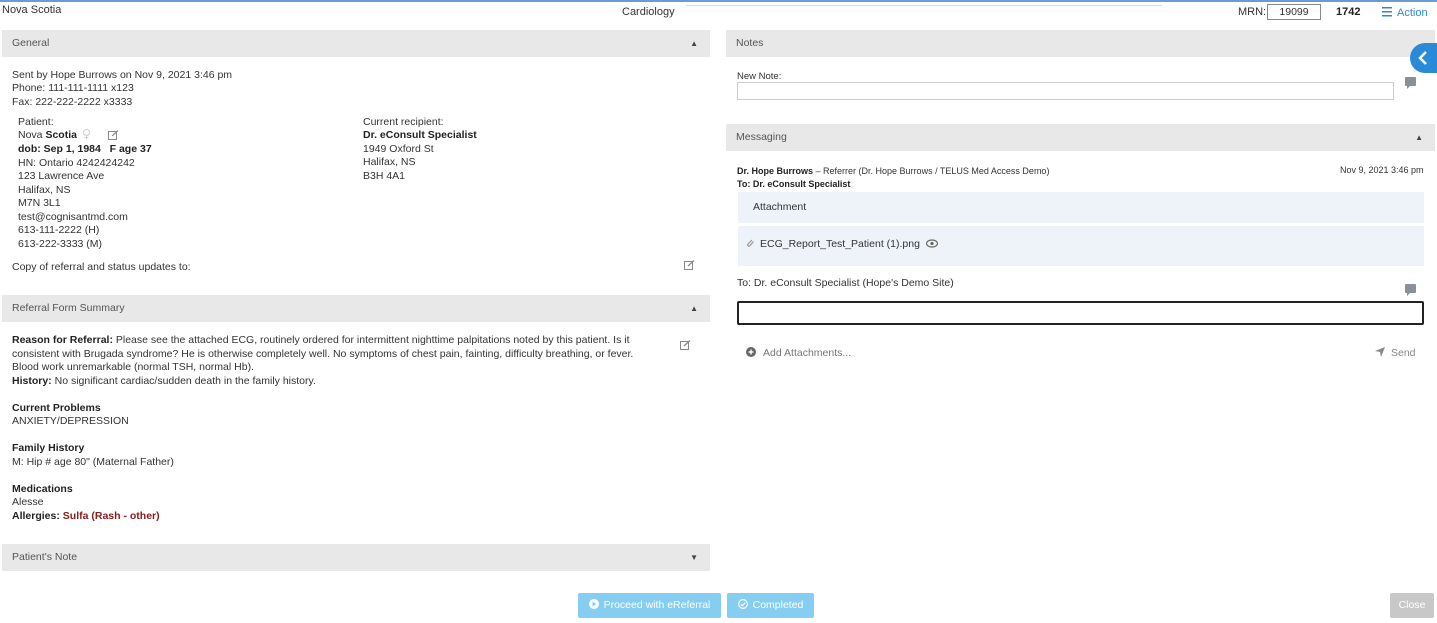  I want to click on notes-section-header: Notes, so click(1080, 43).